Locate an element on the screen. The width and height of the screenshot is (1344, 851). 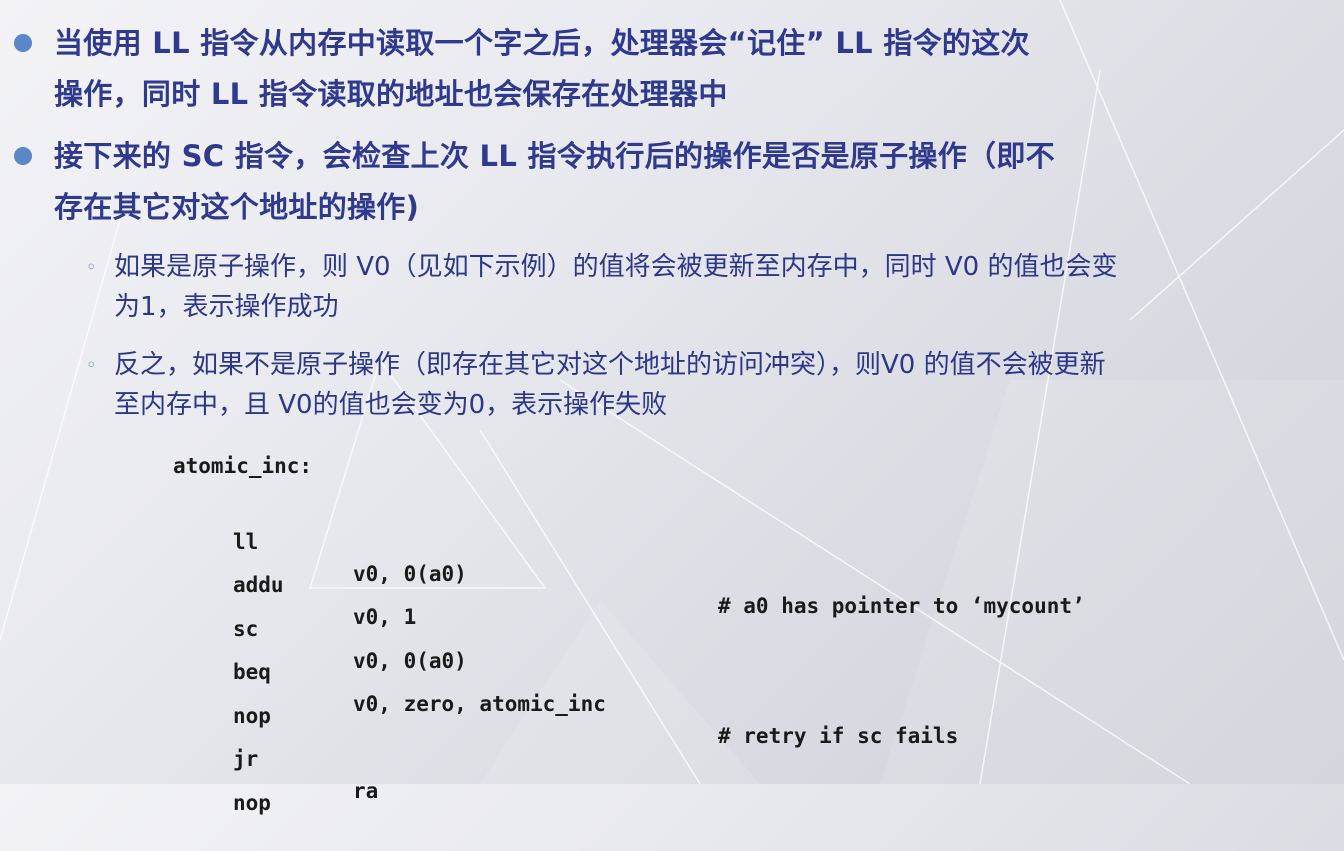
code-args: v0, zero, atomic_inc is located at coordinates (479, 704).